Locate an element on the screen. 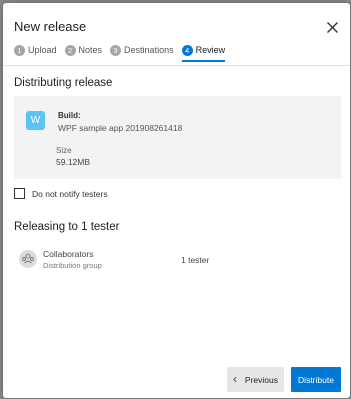 The height and width of the screenshot is (399, 351). notify-label: Do not notify testers is located at coordinates (70, 193).